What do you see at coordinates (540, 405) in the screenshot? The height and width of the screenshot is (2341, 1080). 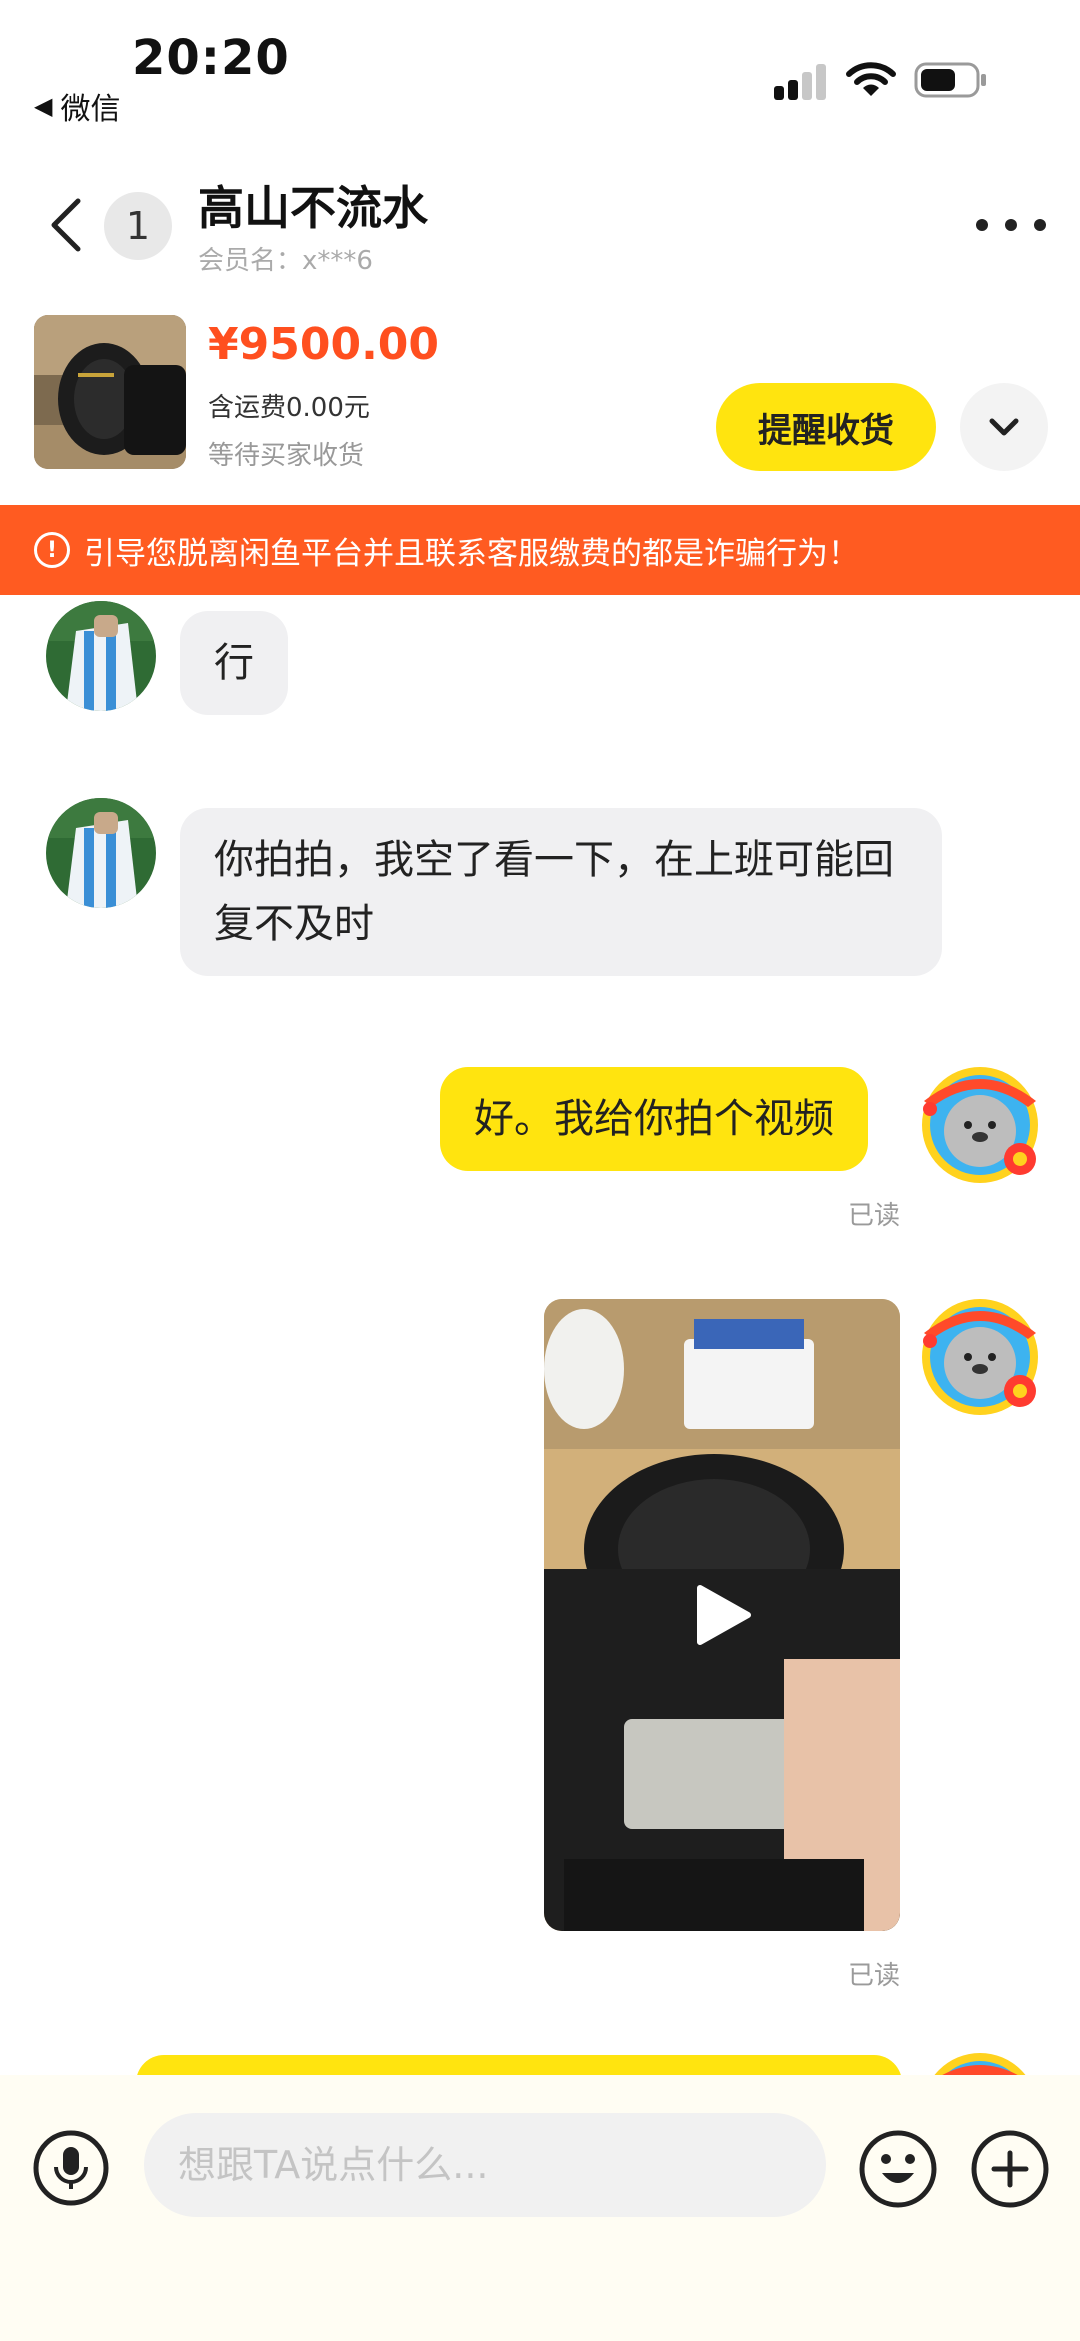 I see `product-card: ¥9500.00 含运费0.00元 等待买家收货 提醒收货` at bounding box center [540, 405].